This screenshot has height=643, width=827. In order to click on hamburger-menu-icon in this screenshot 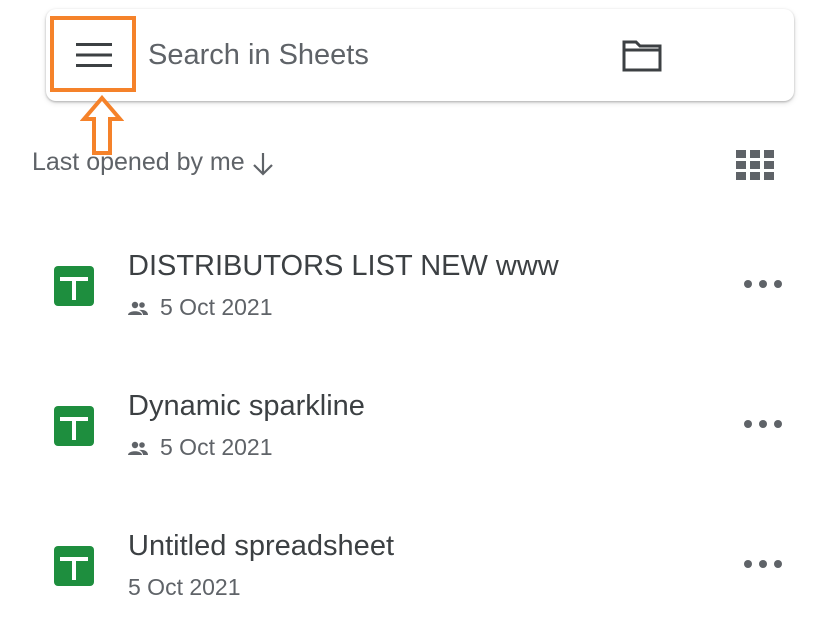, I will do `click(94, 55)`.